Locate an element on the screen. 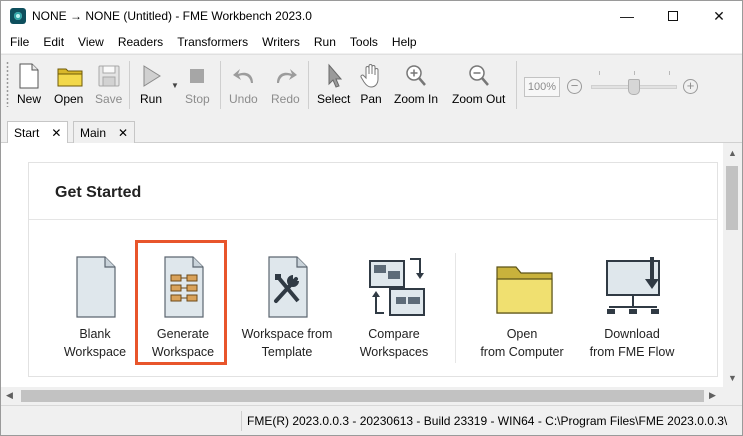  compare-workspaces-icon is located at coordinates (395, 287).